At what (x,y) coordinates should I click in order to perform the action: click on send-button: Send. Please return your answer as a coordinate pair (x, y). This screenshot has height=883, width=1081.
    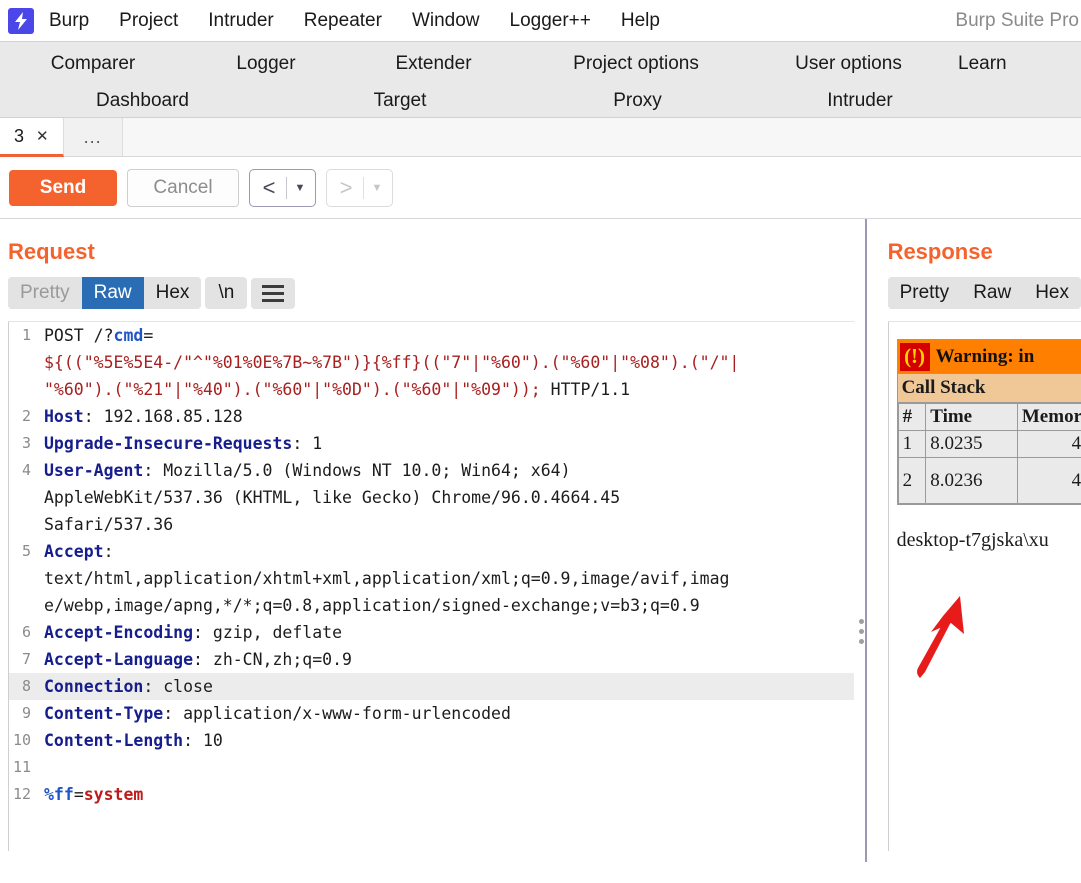
    Looking at the image, I should click on (63, 187).